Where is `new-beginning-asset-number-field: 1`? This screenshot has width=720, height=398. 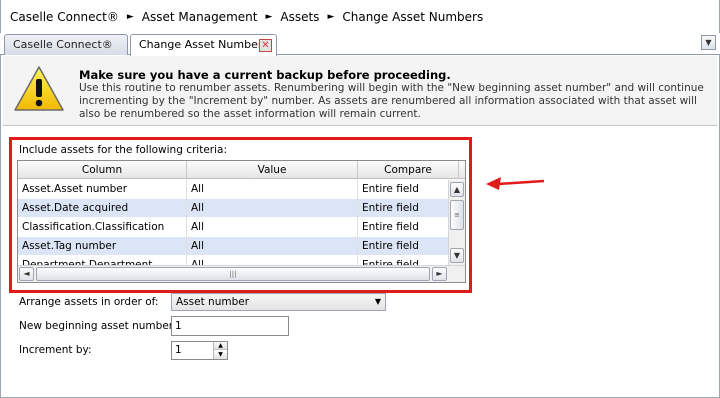 new-beginning-asset-number-field: 1 is located at coordinates (230, 326).